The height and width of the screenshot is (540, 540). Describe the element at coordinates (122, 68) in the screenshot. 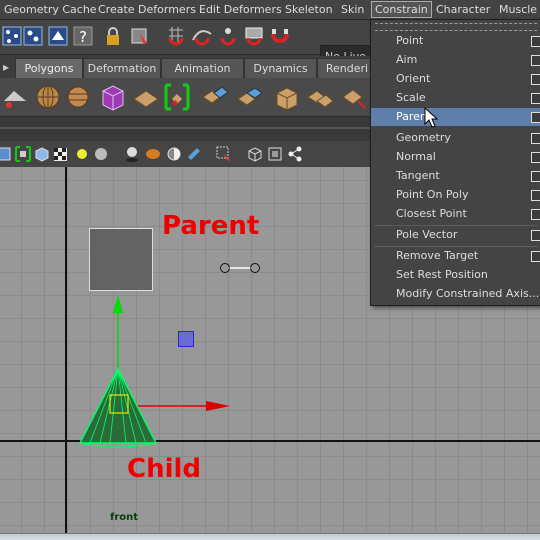

I see `tab-deformation: Deformation` at that location.